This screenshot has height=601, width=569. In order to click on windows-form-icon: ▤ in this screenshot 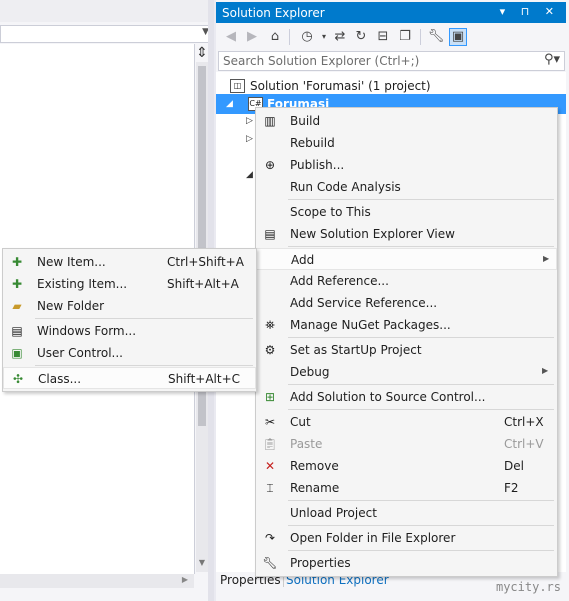, I will do `click(17, 331)`.